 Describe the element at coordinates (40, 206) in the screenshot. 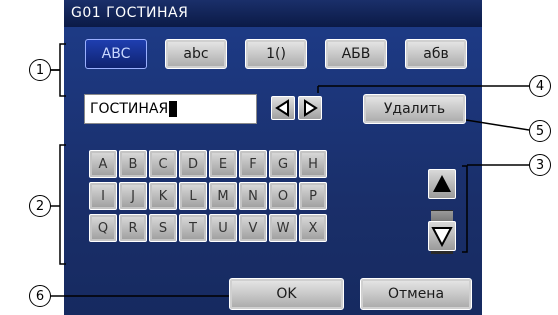

I see `callout-2: 2` at that location.